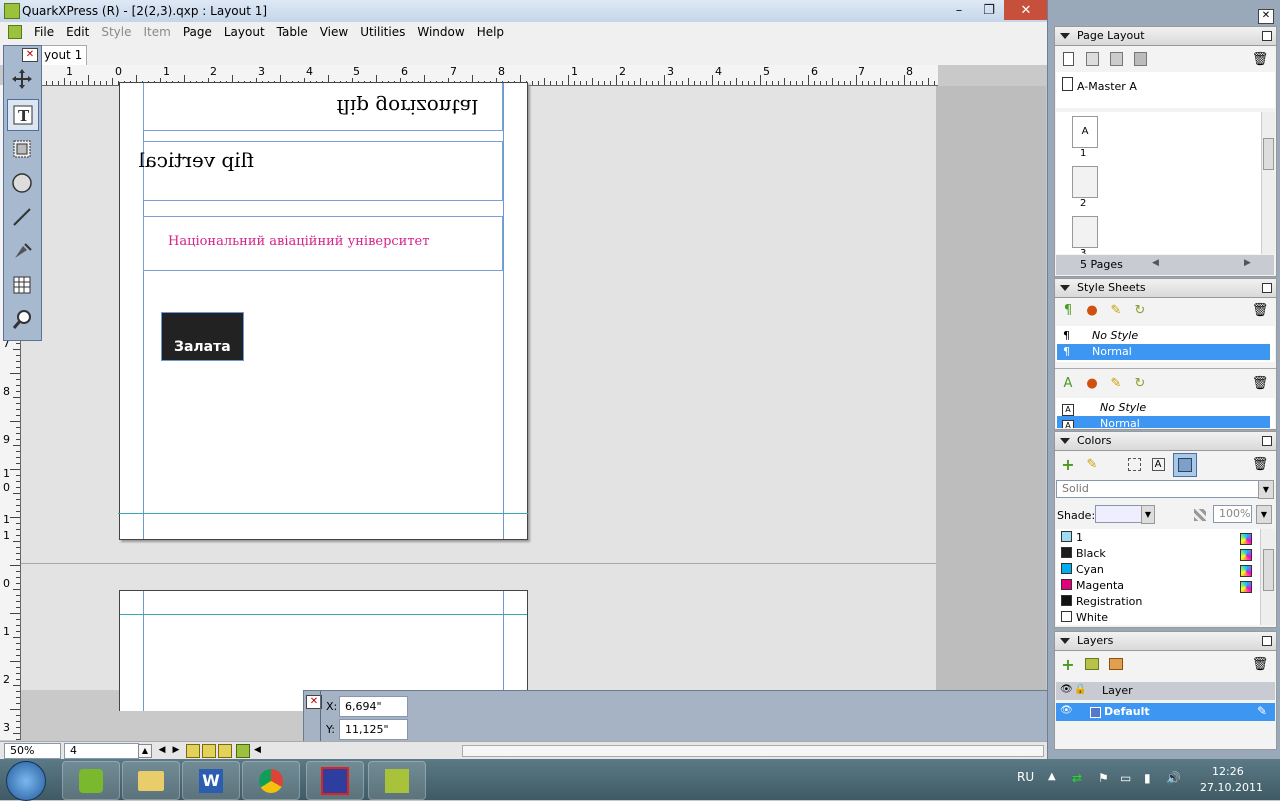 The width and height of the screenshot is (1280, 801). What do you see at coordinates (176, 750) in the screenshot?
I see `next-page-icon: ▶` at bounding box center [176, 750].